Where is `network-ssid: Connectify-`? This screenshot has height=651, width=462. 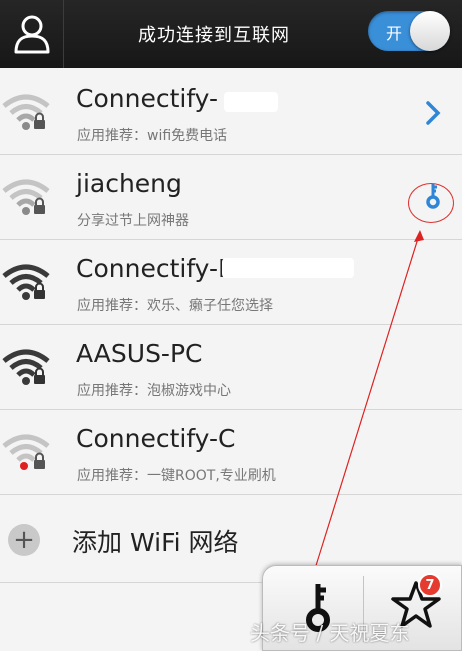 network-ssid: Connectify- is located at coordinates (147, 98).